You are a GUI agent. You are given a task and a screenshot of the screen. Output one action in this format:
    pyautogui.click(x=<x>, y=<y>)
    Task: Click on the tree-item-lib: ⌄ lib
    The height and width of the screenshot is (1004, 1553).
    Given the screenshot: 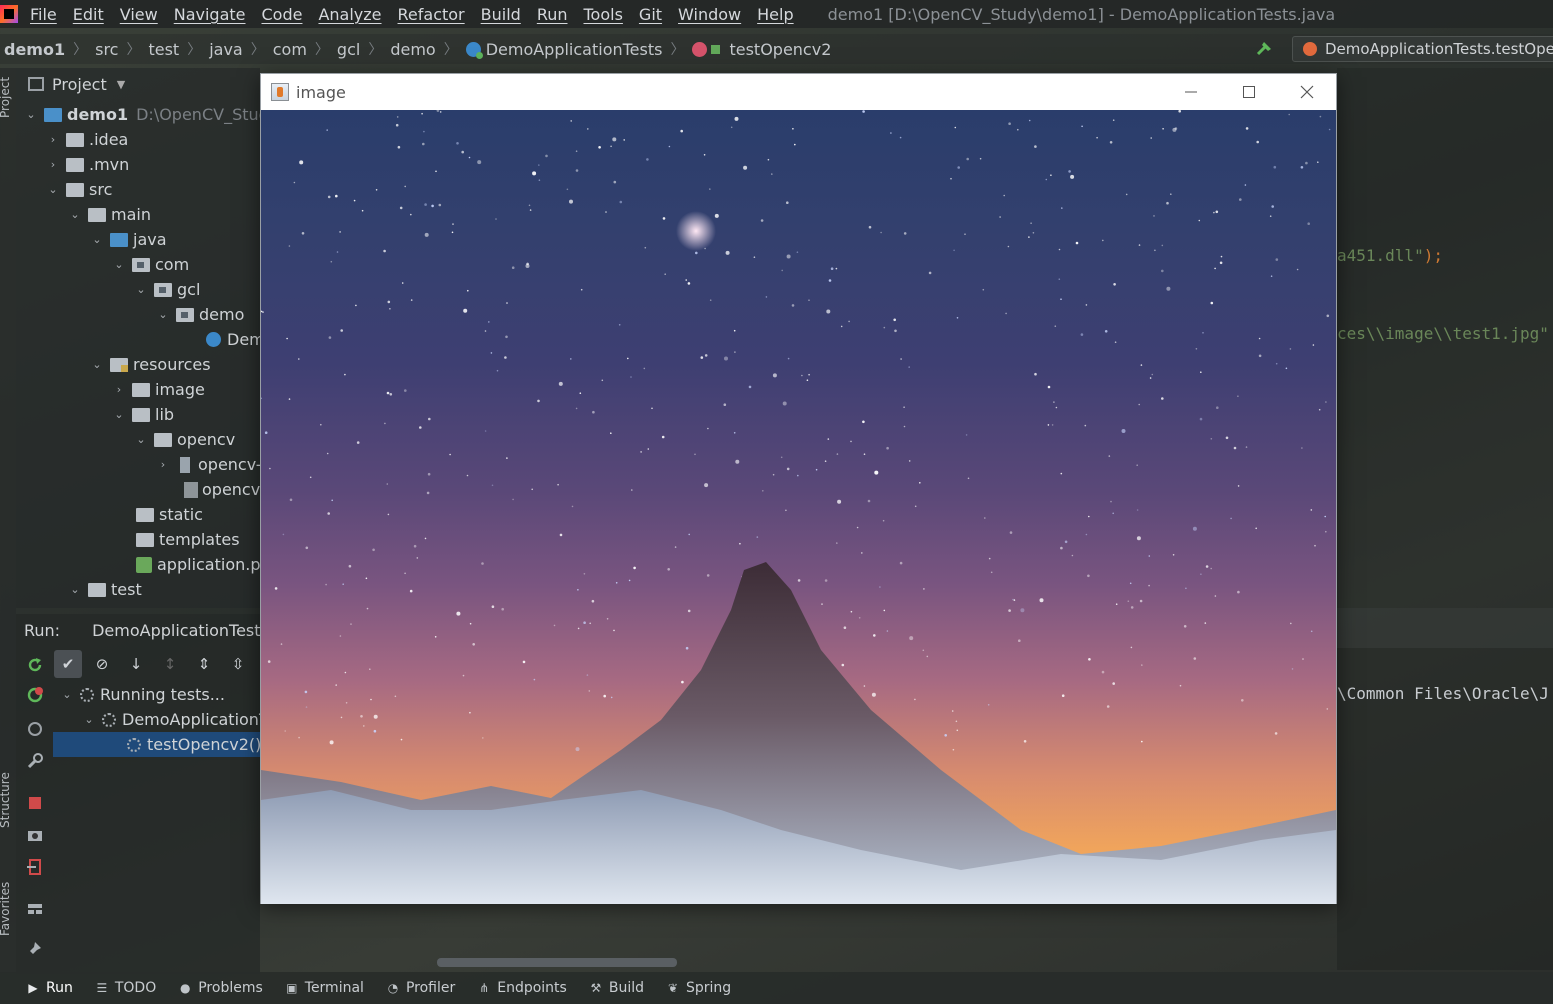 What is the action you would take?
    pyautogui.click(x=143, y=414)
    